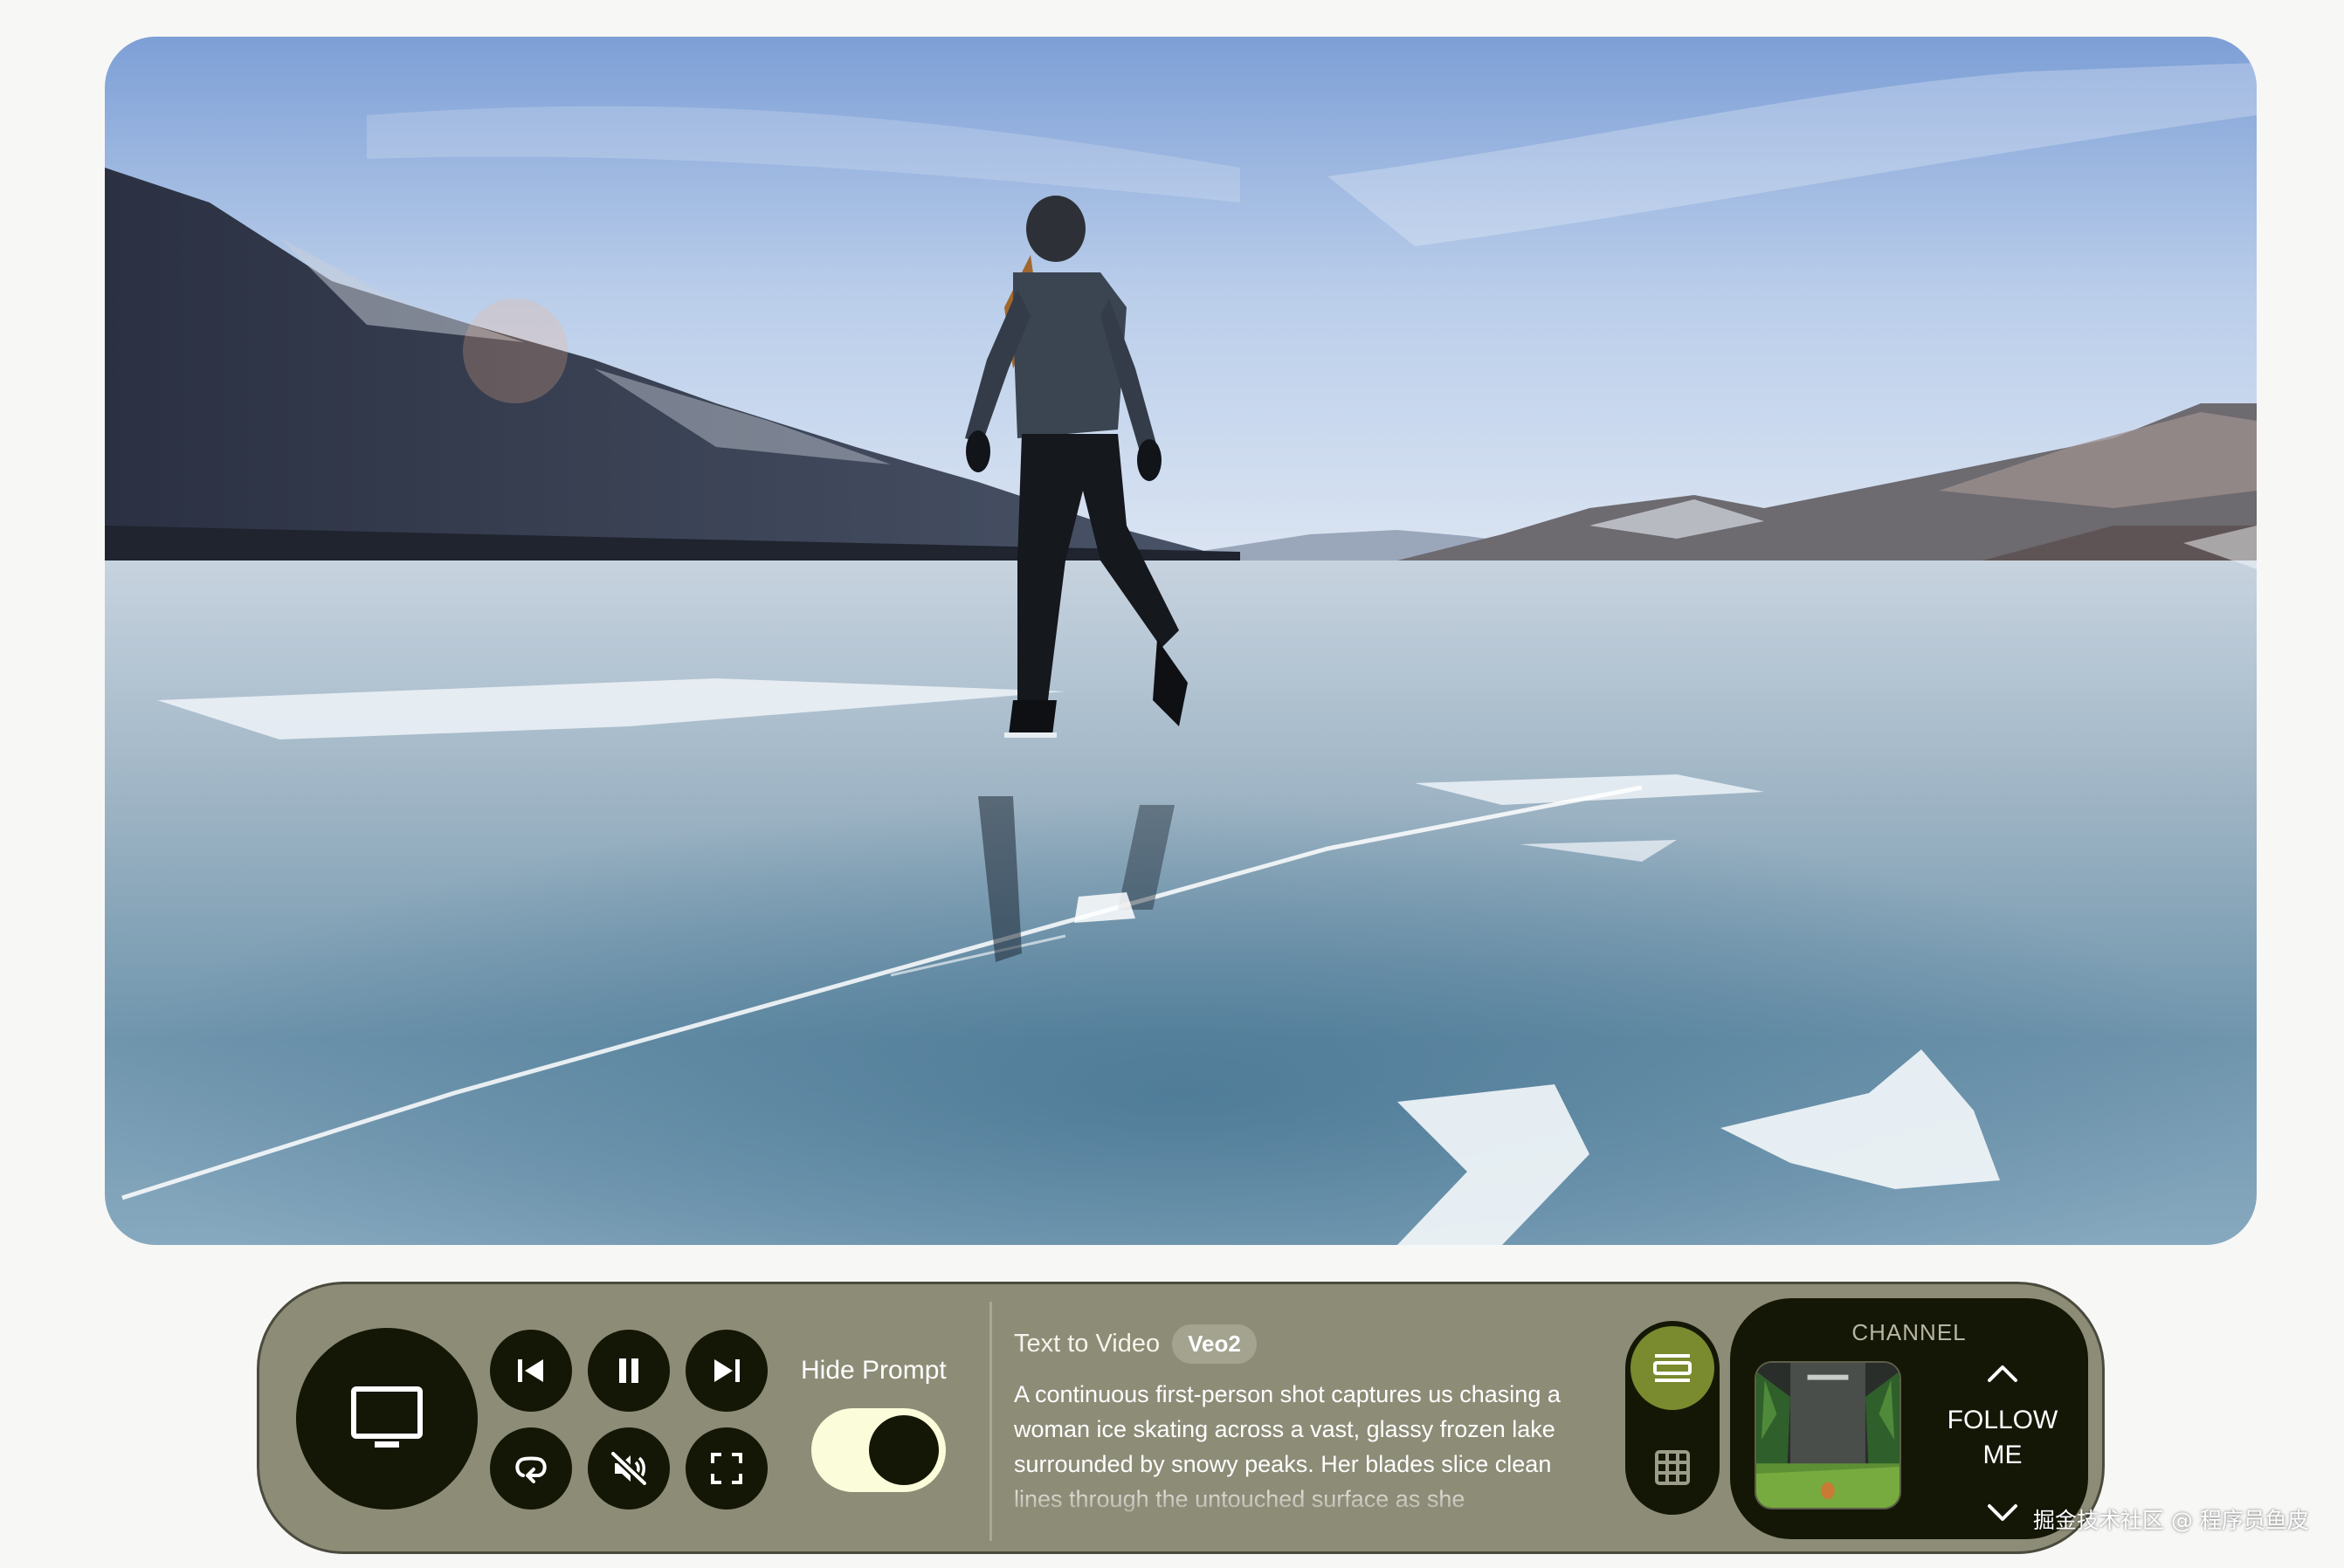  I want to click on previous-button, so click(531, 1371).